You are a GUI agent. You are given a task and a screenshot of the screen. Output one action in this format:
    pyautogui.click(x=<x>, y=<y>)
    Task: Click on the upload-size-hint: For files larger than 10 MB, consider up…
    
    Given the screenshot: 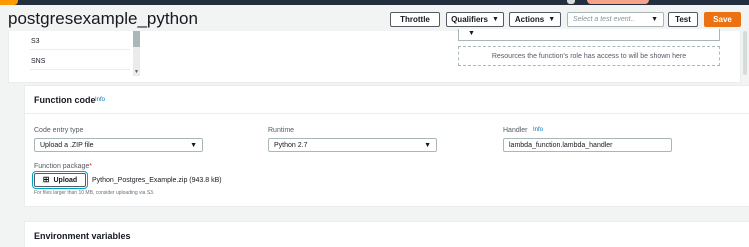 What is the action you would take?
    pyautogui.click(x=94, y=193)
    